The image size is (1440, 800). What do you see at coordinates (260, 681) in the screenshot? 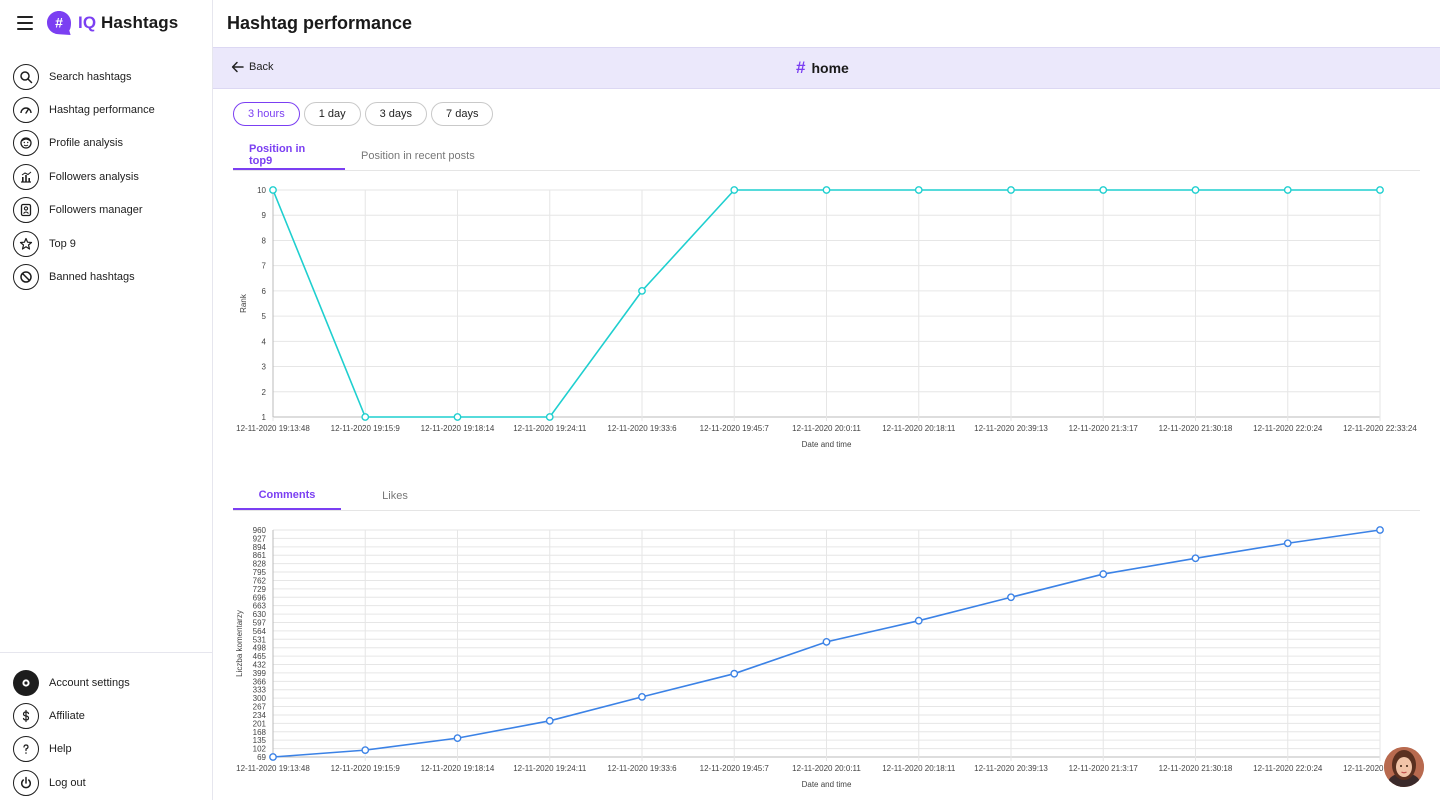
I see `y-tick-label: 366` at bounding box center [260, 681].